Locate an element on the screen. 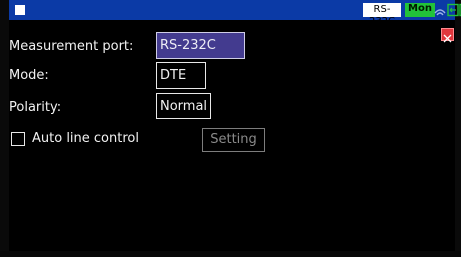 This screenshot has width=461, height=257. close-icon is located at coordinates (447, 38).